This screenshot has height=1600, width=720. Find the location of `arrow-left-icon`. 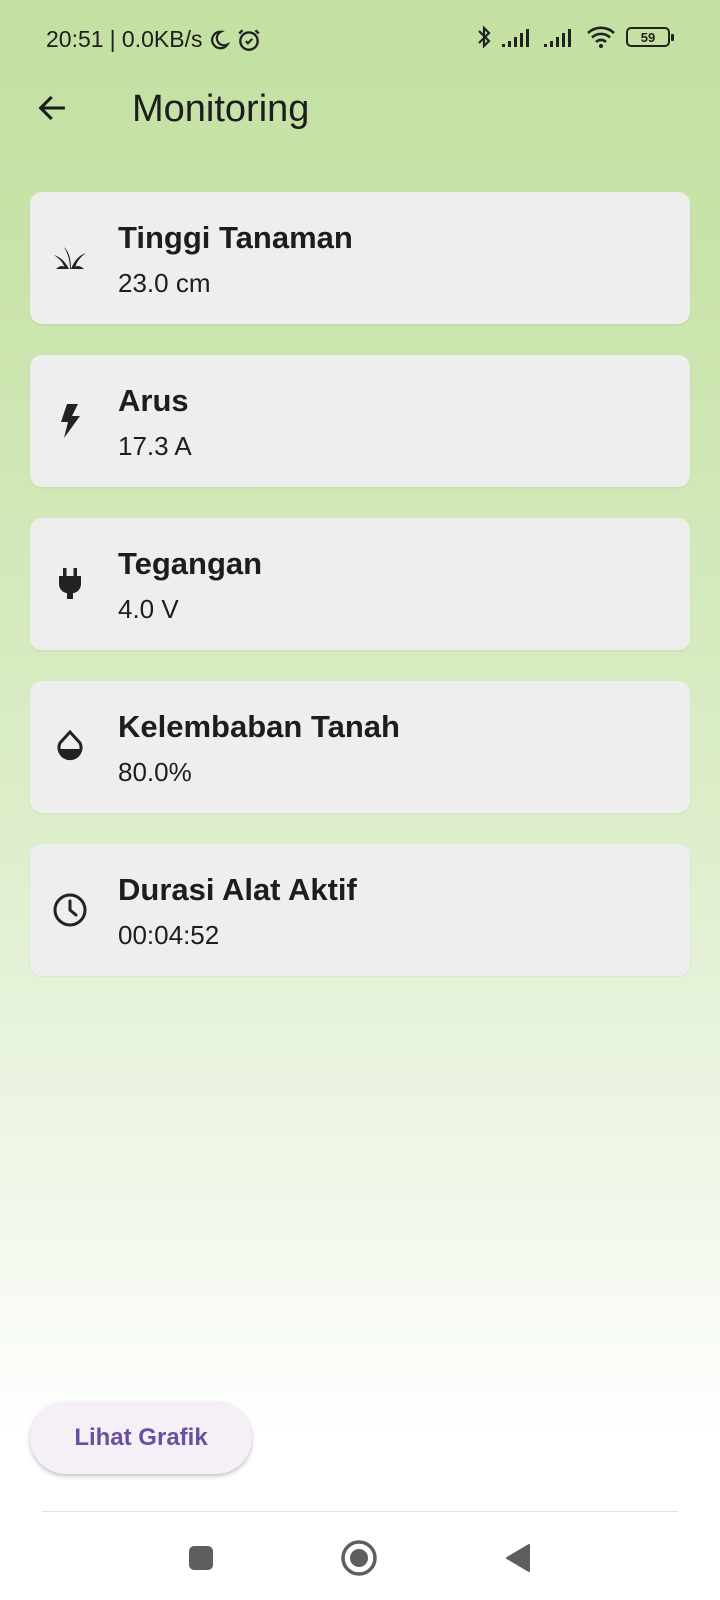

arrow-left-icon is located at coordinates (51, 108).